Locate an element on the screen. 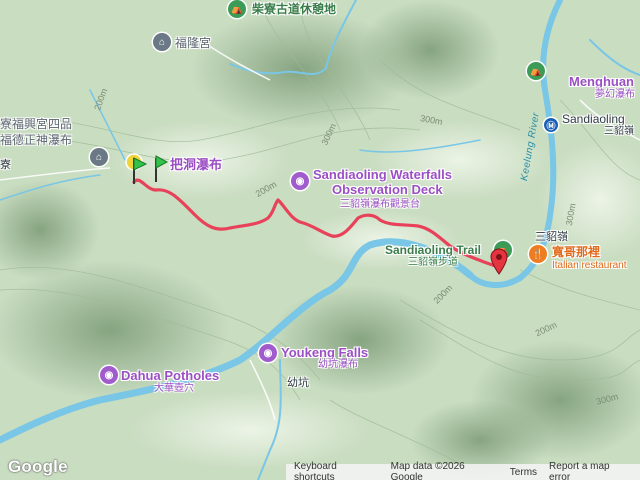 The image size is (640, 480). temple-left-label-2: 福德正神瀑布 is located at coordinates (36, 140).